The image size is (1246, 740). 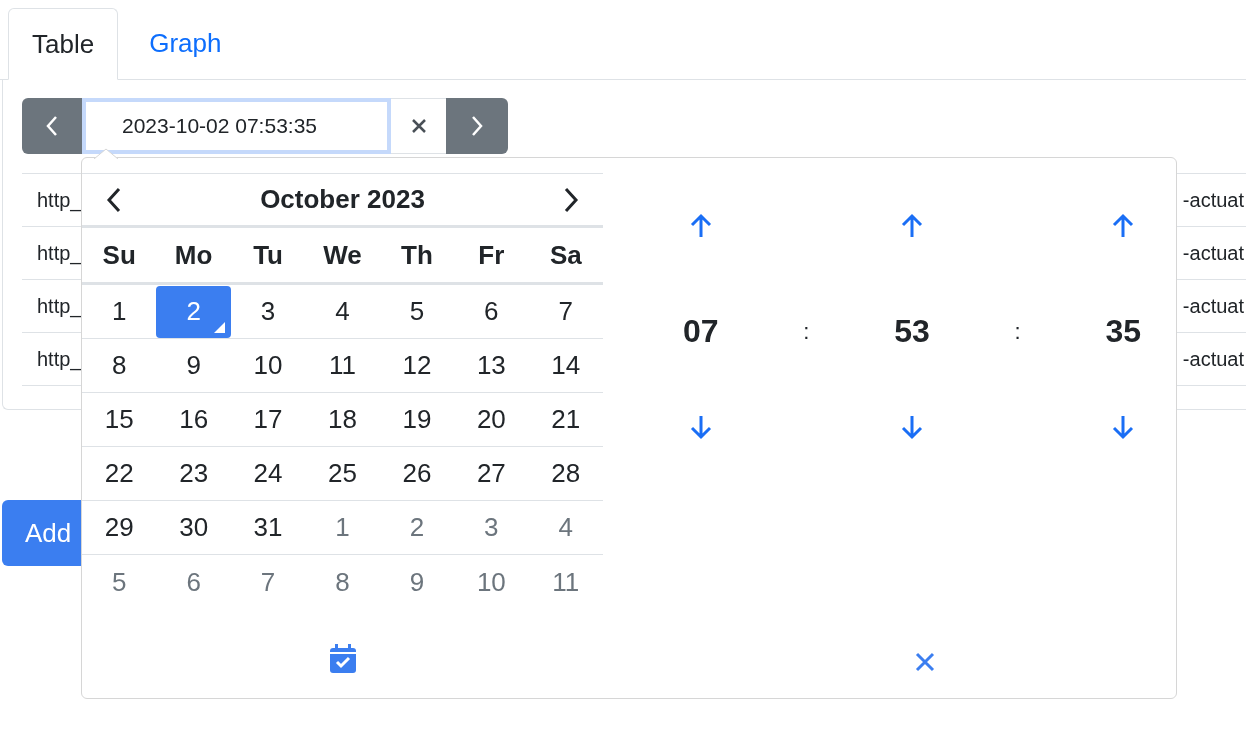 What do you see at coordinates (342, 473) in the screenshot?
I see `day-cell: 25` at bounding box center [342, 473].